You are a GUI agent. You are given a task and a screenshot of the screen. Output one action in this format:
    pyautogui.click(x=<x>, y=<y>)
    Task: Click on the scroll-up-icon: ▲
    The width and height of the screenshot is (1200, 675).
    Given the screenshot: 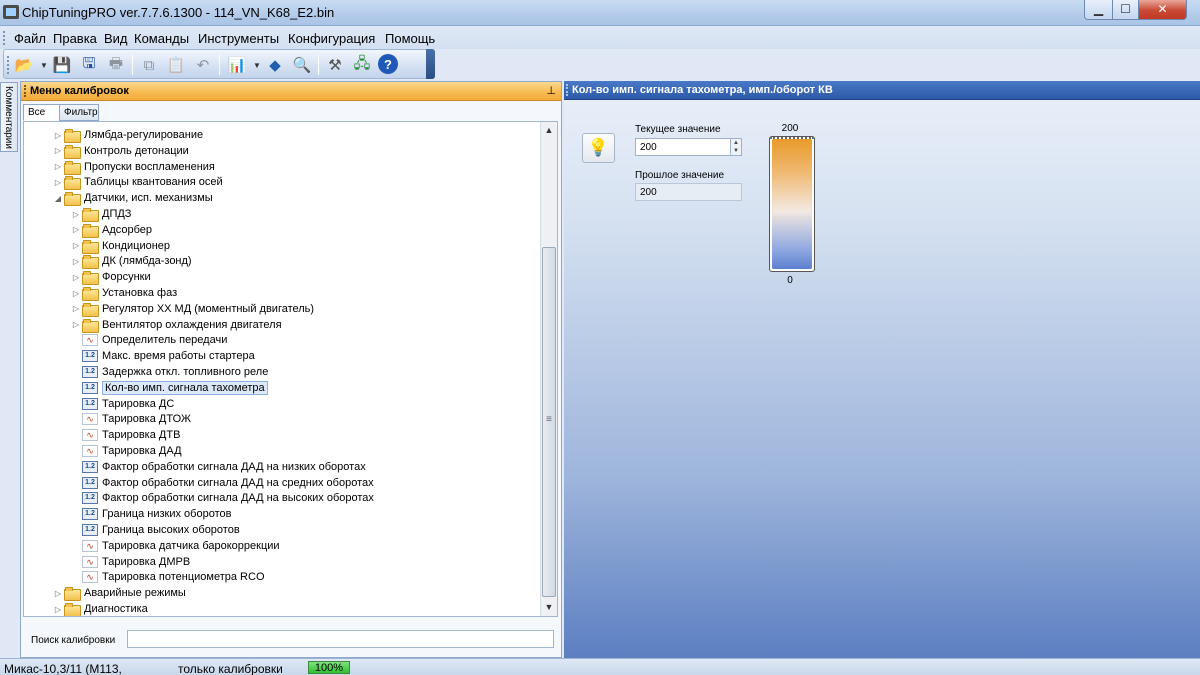 What is the action you would take?
    pyautogui.click(x=549, y=130)
    